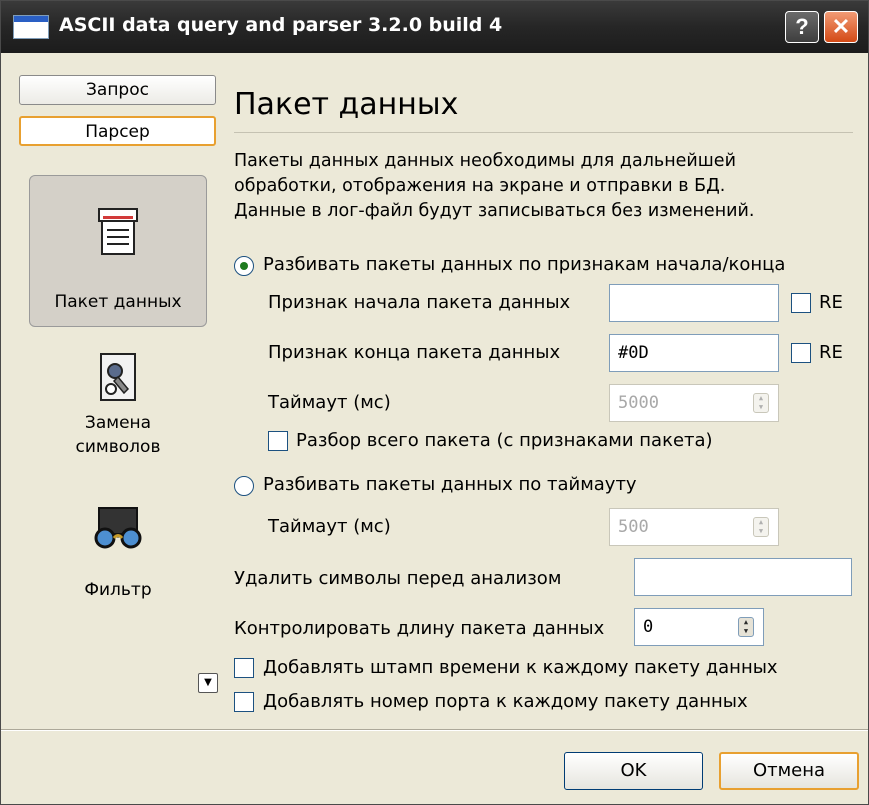  What do you see at coordinates (633, 771) in the screenshot?
I see `ok-button: OK` at bounding box center [633, 771].